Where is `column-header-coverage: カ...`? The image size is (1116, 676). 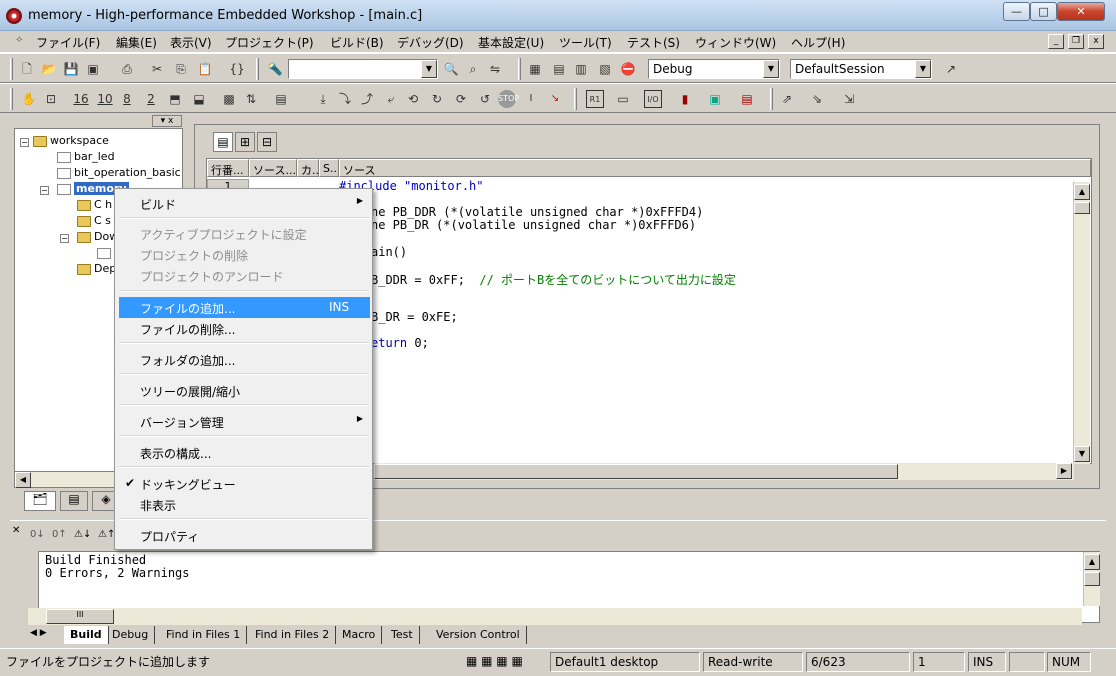
column-header-coverage: カ... is located at coordinates (308, 168).